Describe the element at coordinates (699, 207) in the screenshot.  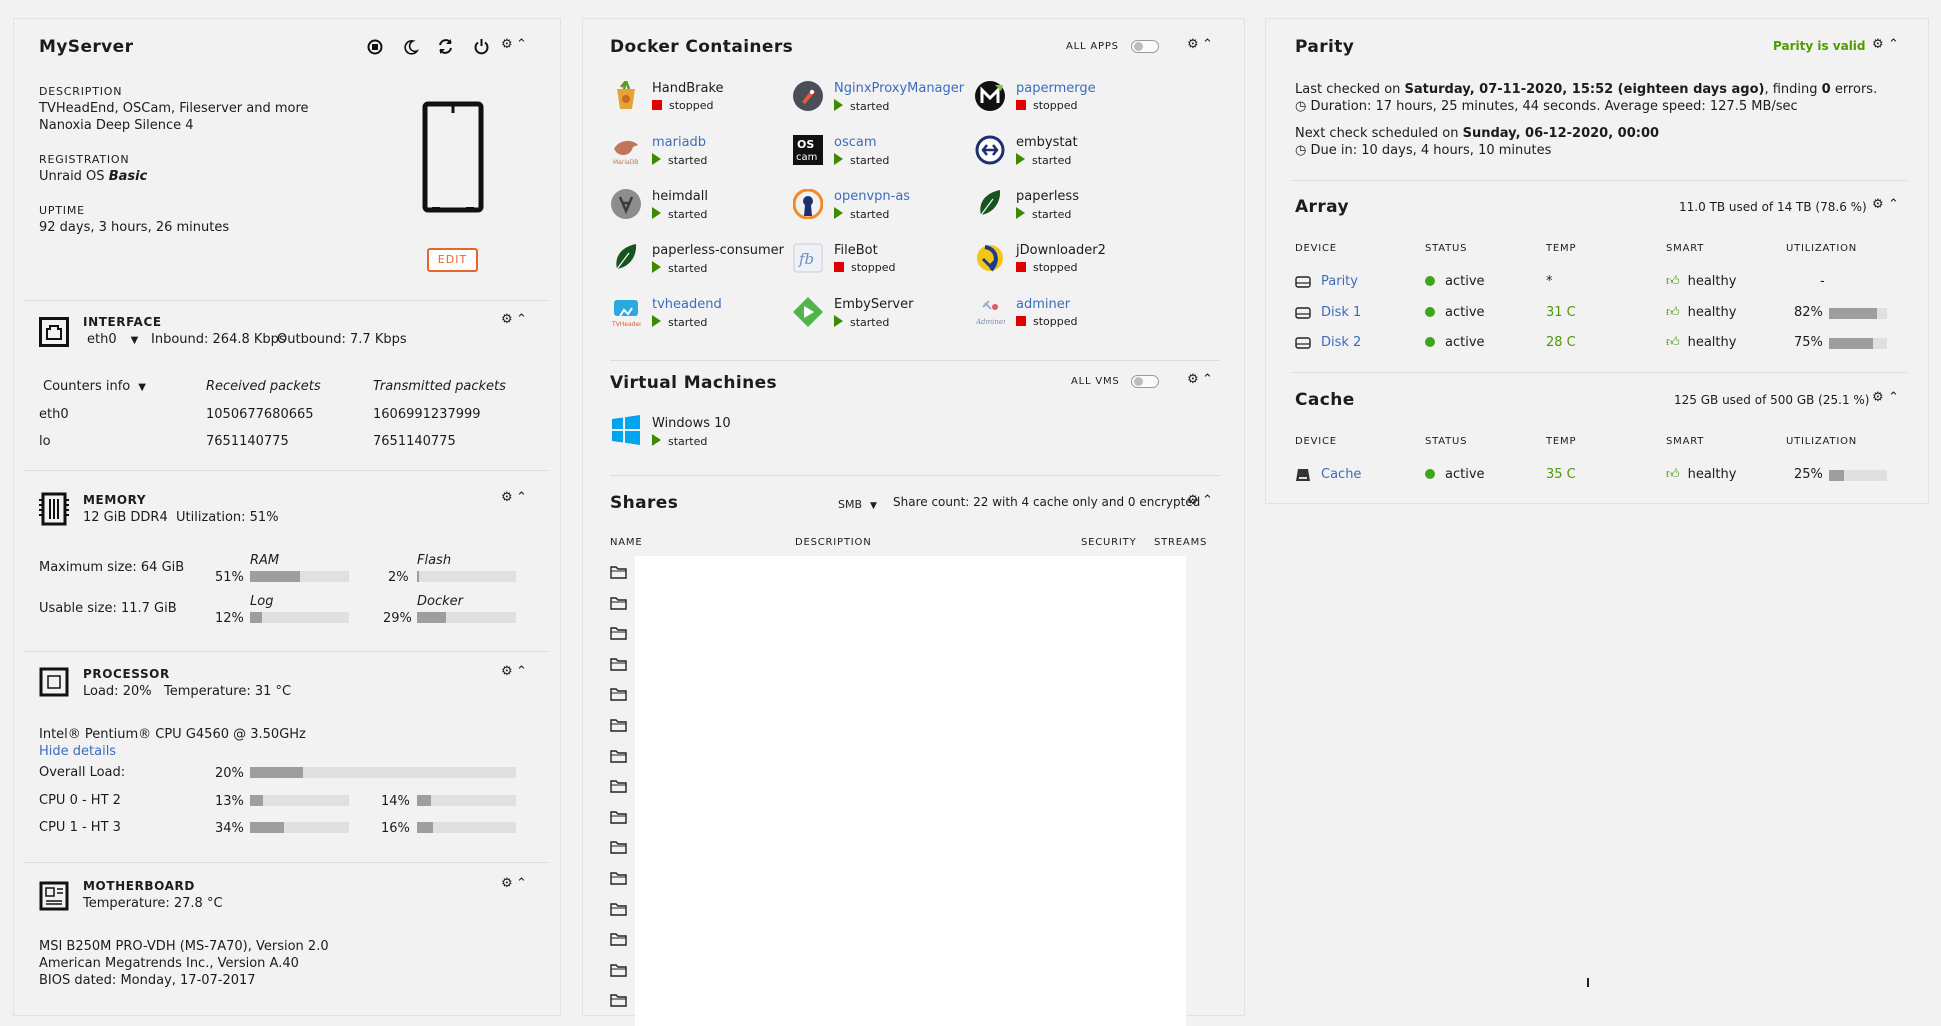
I see `container-item: heimdall started` at that location.